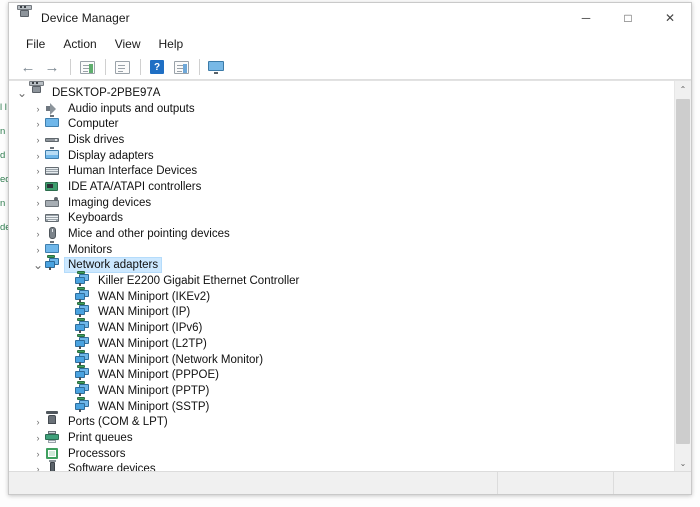 This screenshot has height=507, width=700. Describe the element at coordinates (53, 123) in the screenshot. I see `computer-icon` at that location.